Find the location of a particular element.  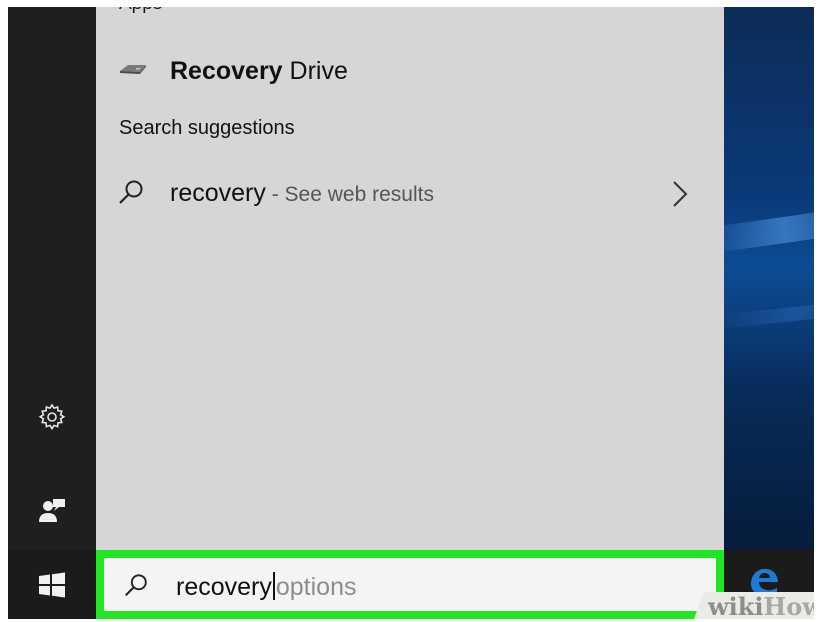

search-suggestions-heading: Search suggestions is located at coordinates (207, 128).